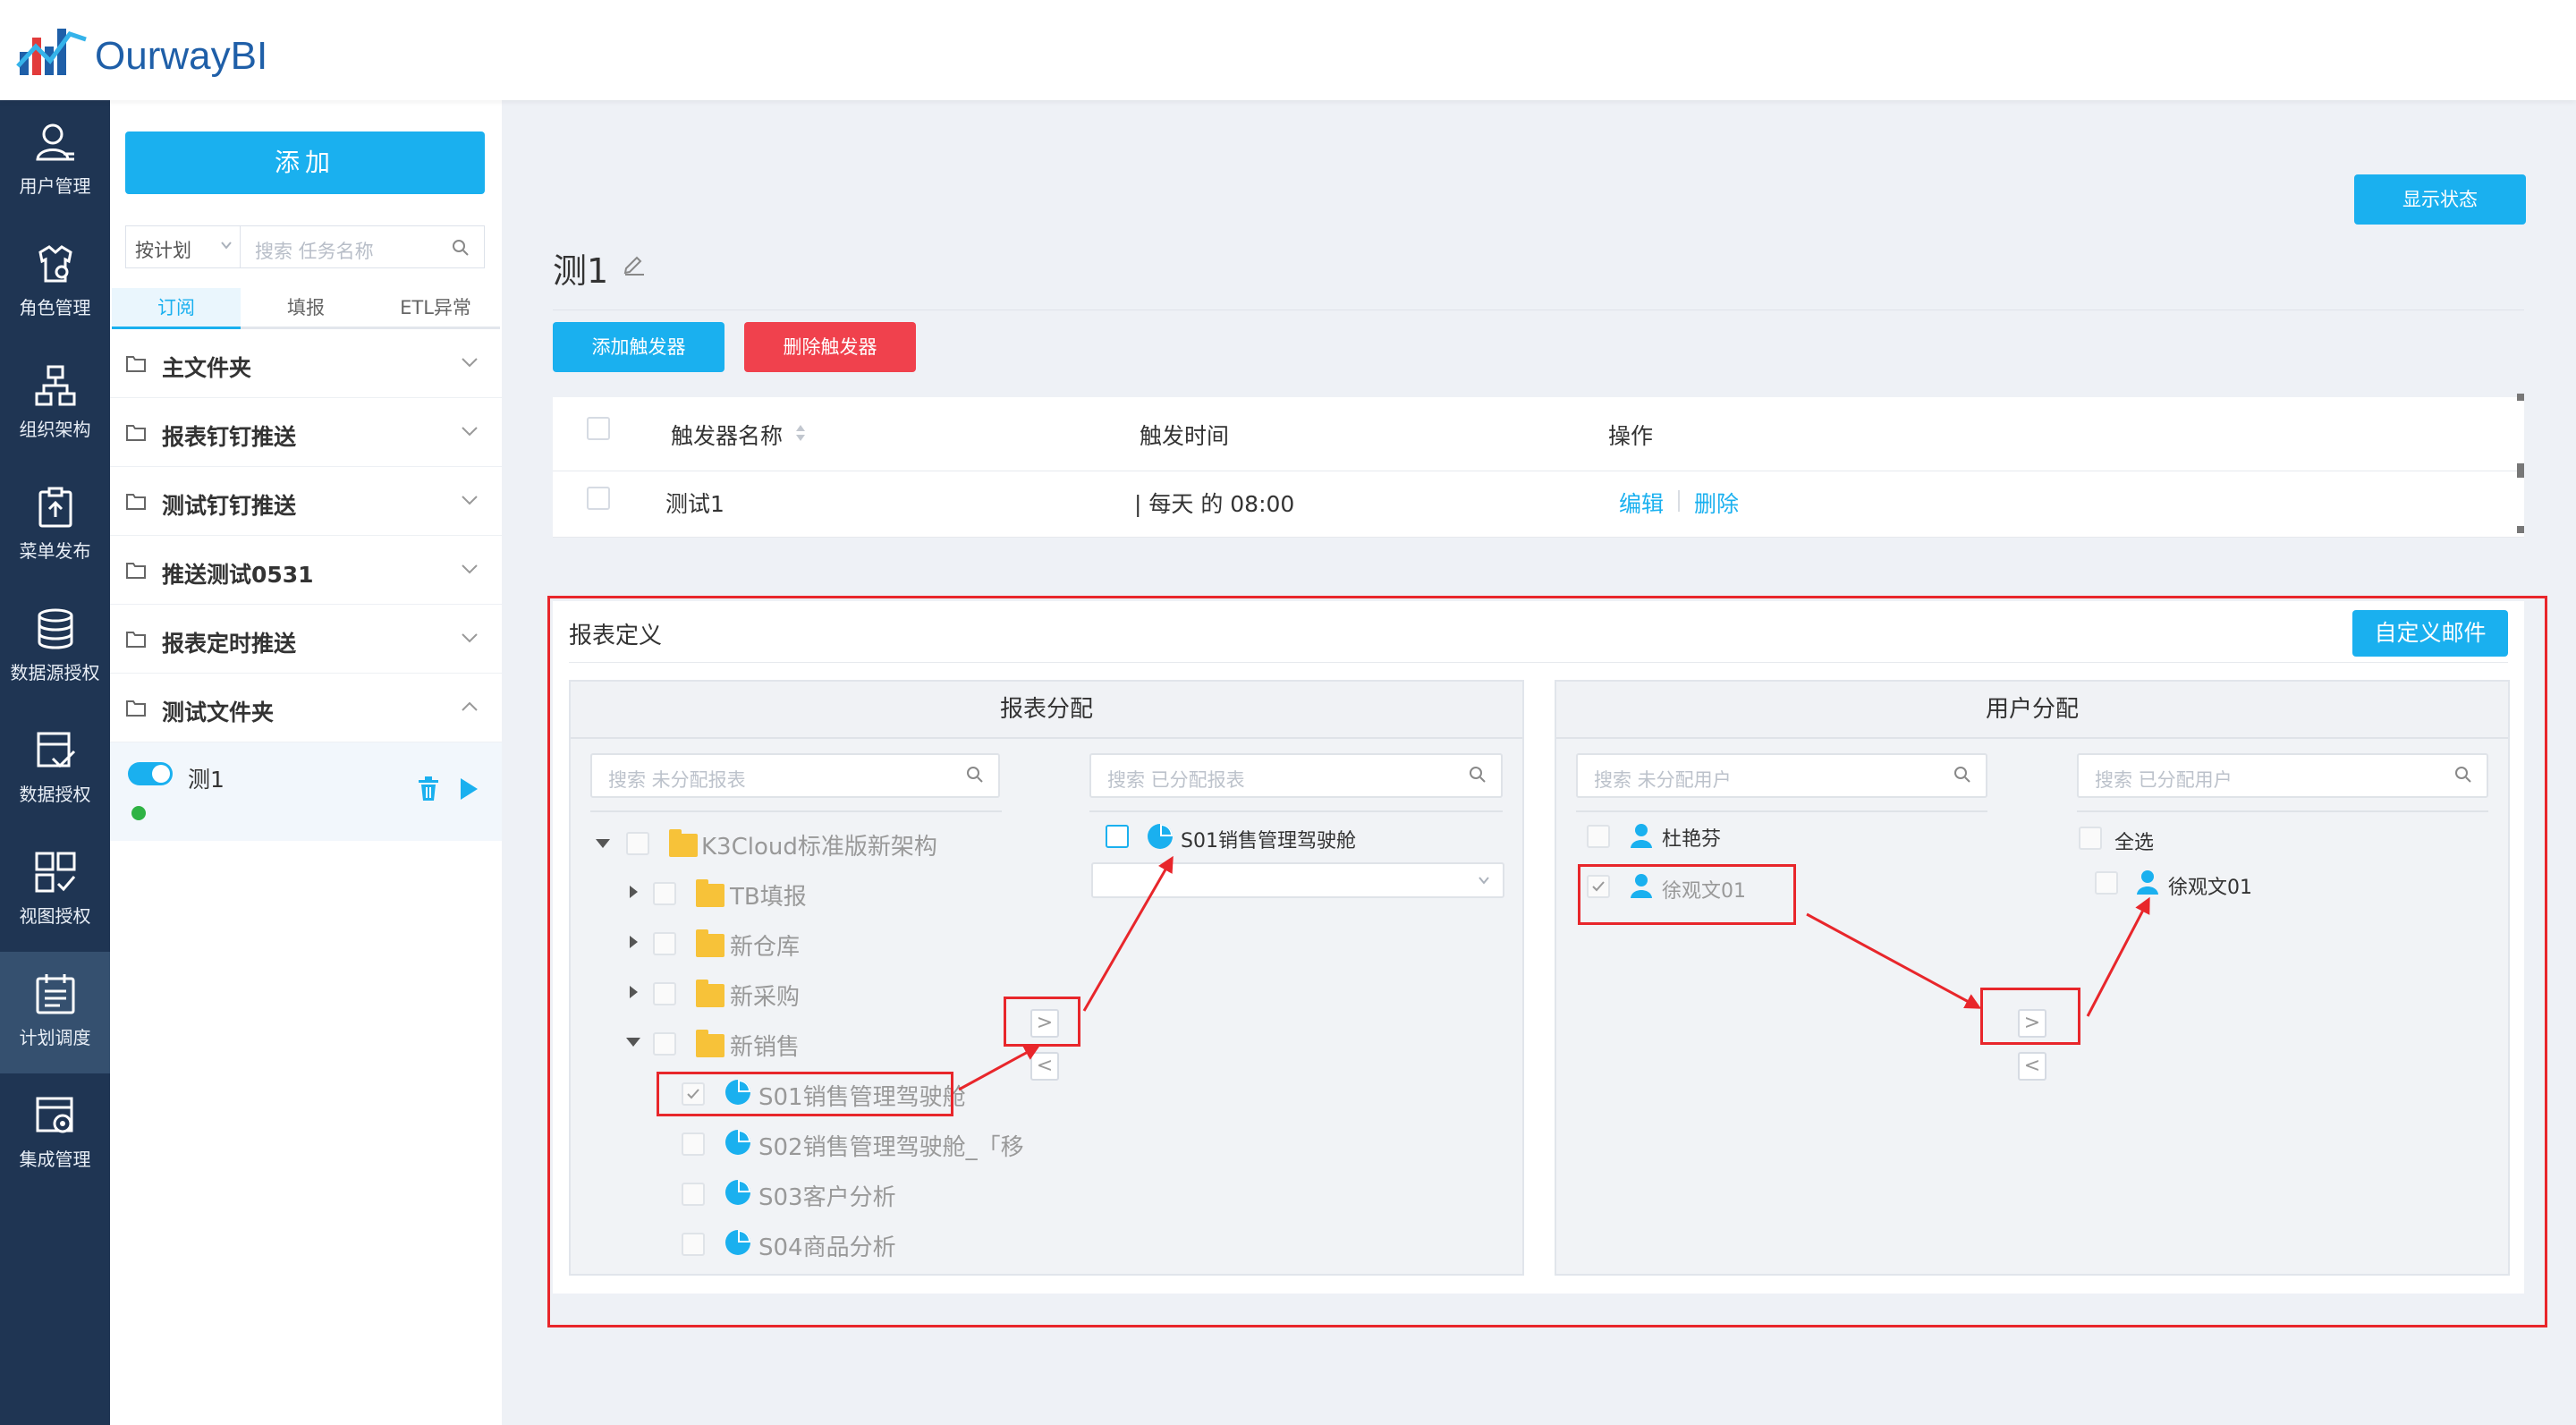  I want to click on nav-item-org: 组织架构, so click(55, 405).